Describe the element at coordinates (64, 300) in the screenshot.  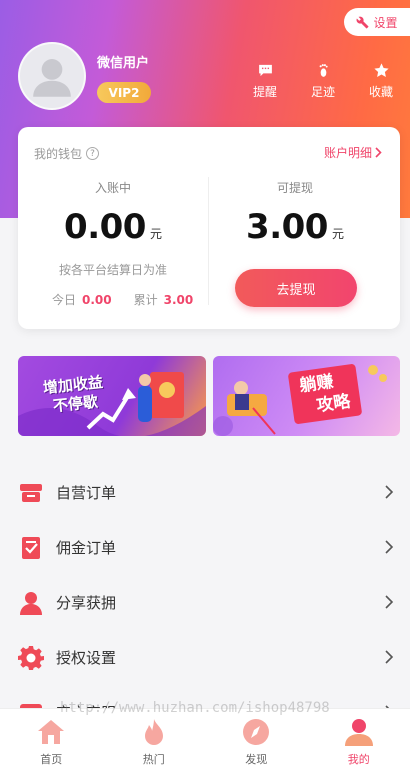
I see `today-label: 今日` at that location.